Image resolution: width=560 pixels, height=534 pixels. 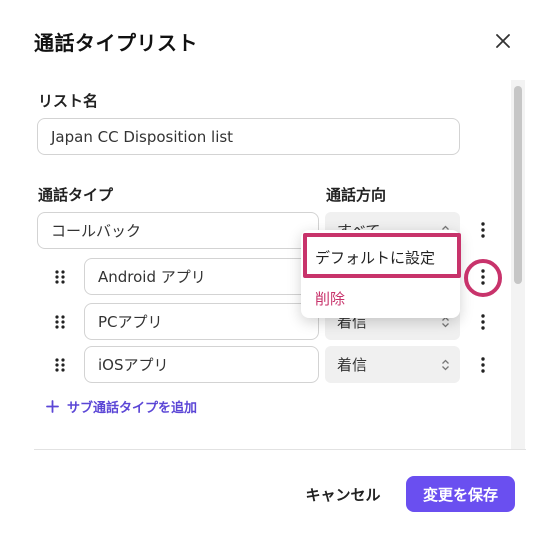 What do you see at coordinates (201, 364) in the screenshot?
I see `sub-call-type-input: iOSアプリ` at bounding box center [201, 364].